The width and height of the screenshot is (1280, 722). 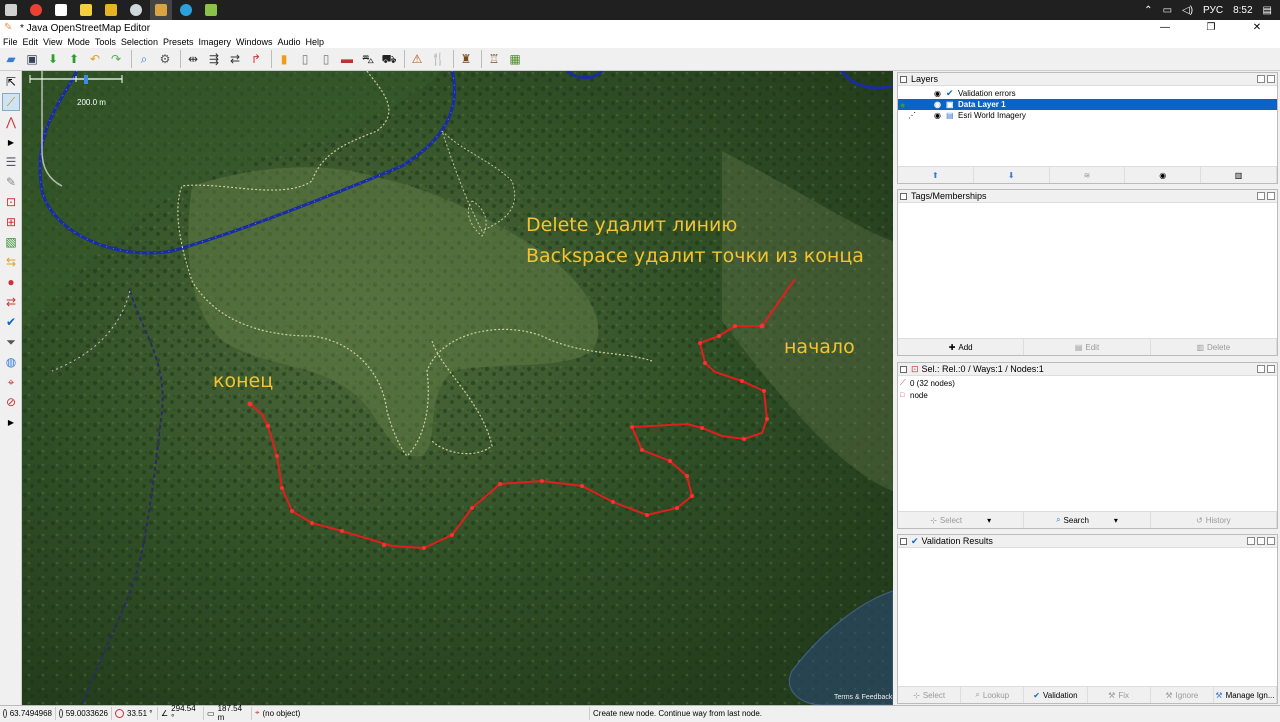 What do you see at coordinates (256, 59) in the screenshot?
I see `turn-restriction-icon: ↱` at bounding box center [256, 59].